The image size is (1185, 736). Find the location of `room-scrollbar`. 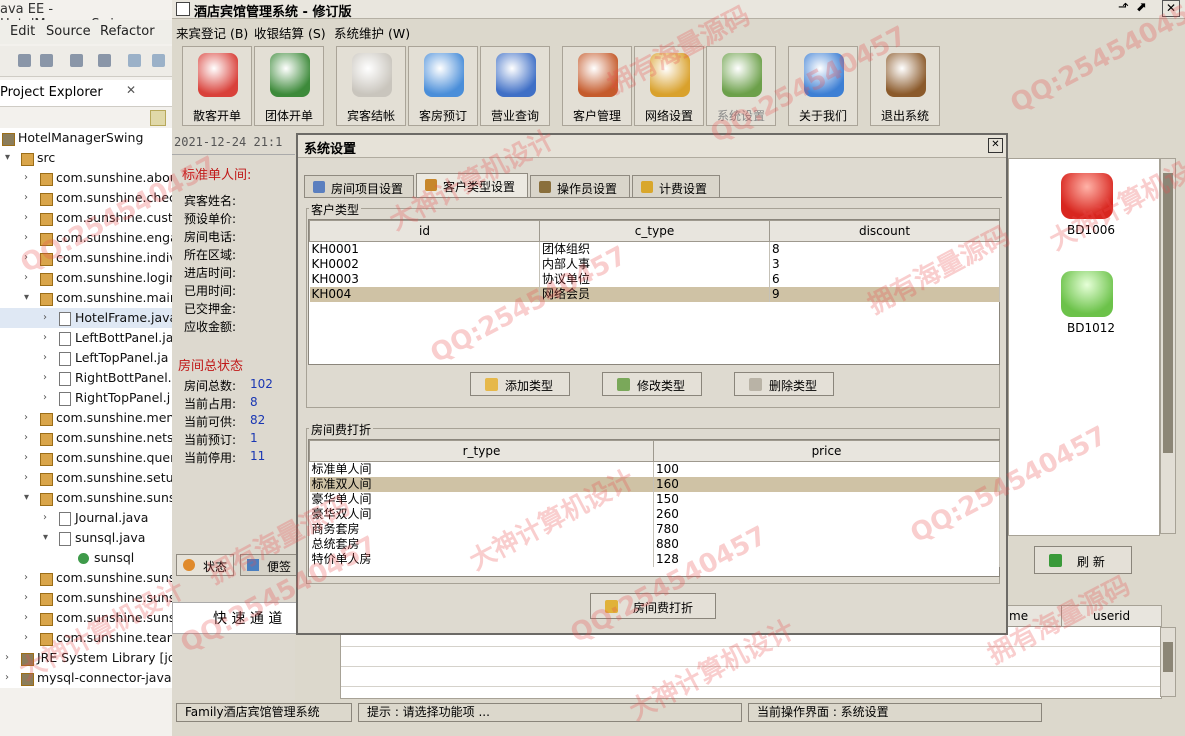

room-scrollbar is located at coordinates (1168, 346).